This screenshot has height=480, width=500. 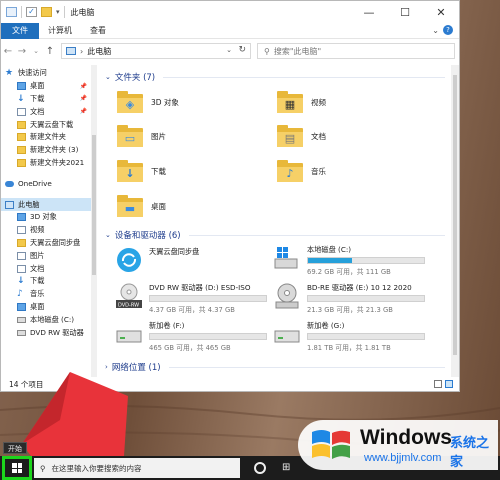 I want to click on recent-locations-chevron-icon: ⌄, so click(x=36, y=51).